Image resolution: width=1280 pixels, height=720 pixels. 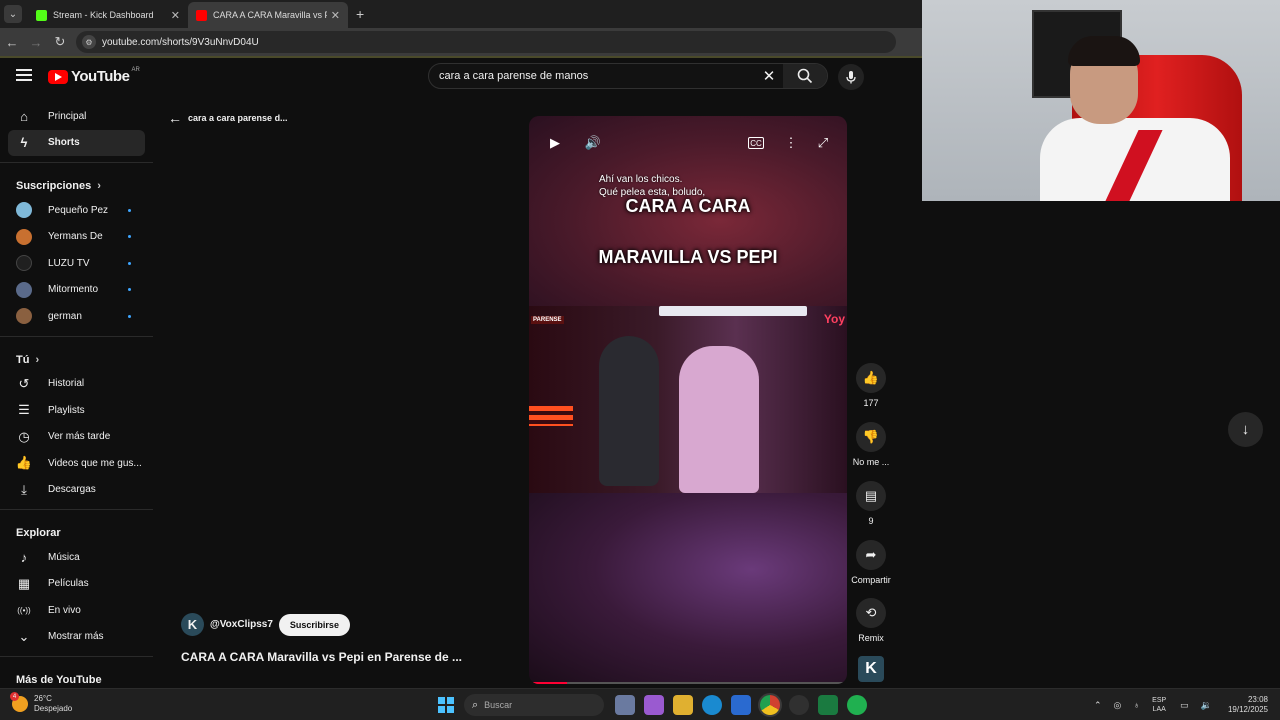 I want to click on weather-widget: 4 26°C Despejado, so click(x=41, y=703).